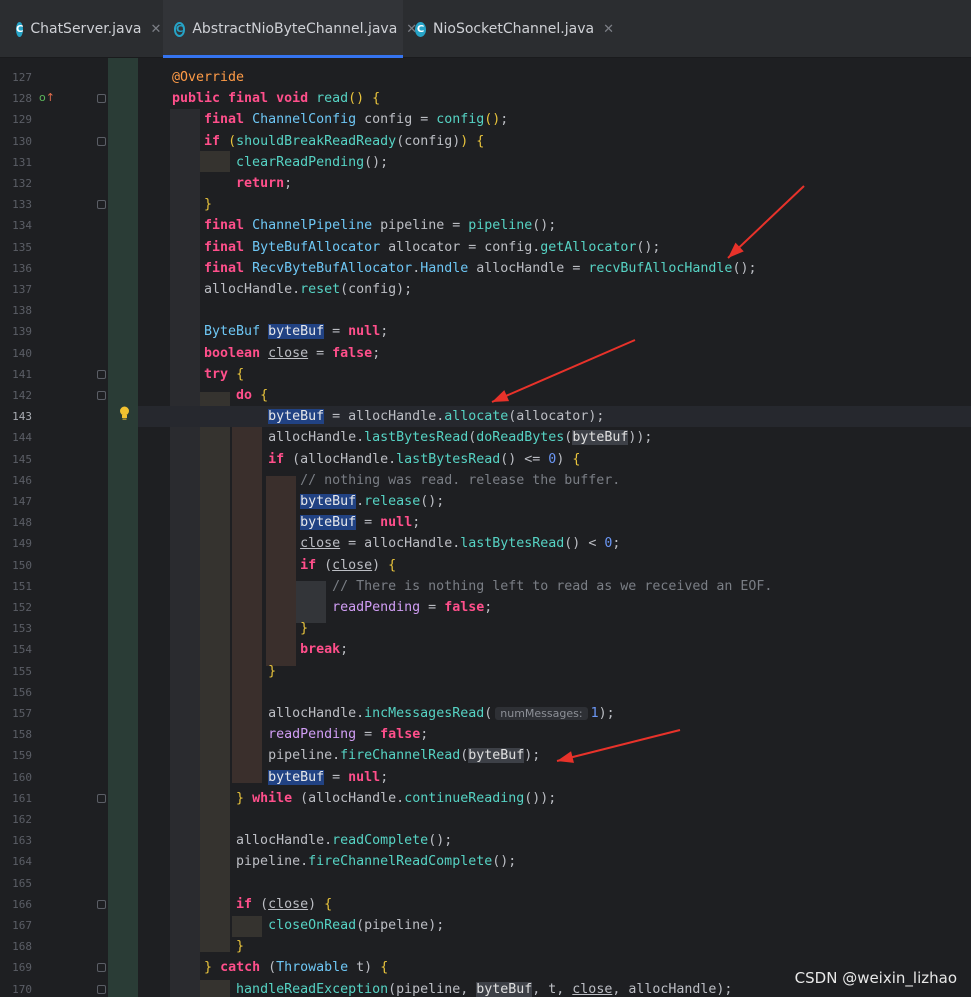  I want to click on tab-niosocketchannel: C NioSocketChannel.java ✕, so click(509, 29).